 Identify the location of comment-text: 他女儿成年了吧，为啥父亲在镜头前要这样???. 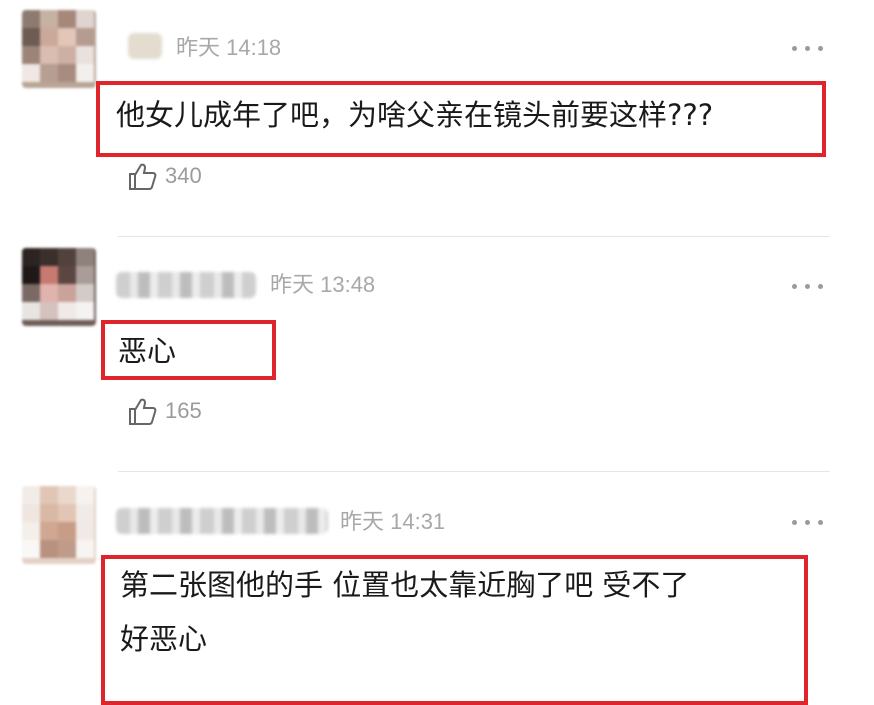
(415, 115).